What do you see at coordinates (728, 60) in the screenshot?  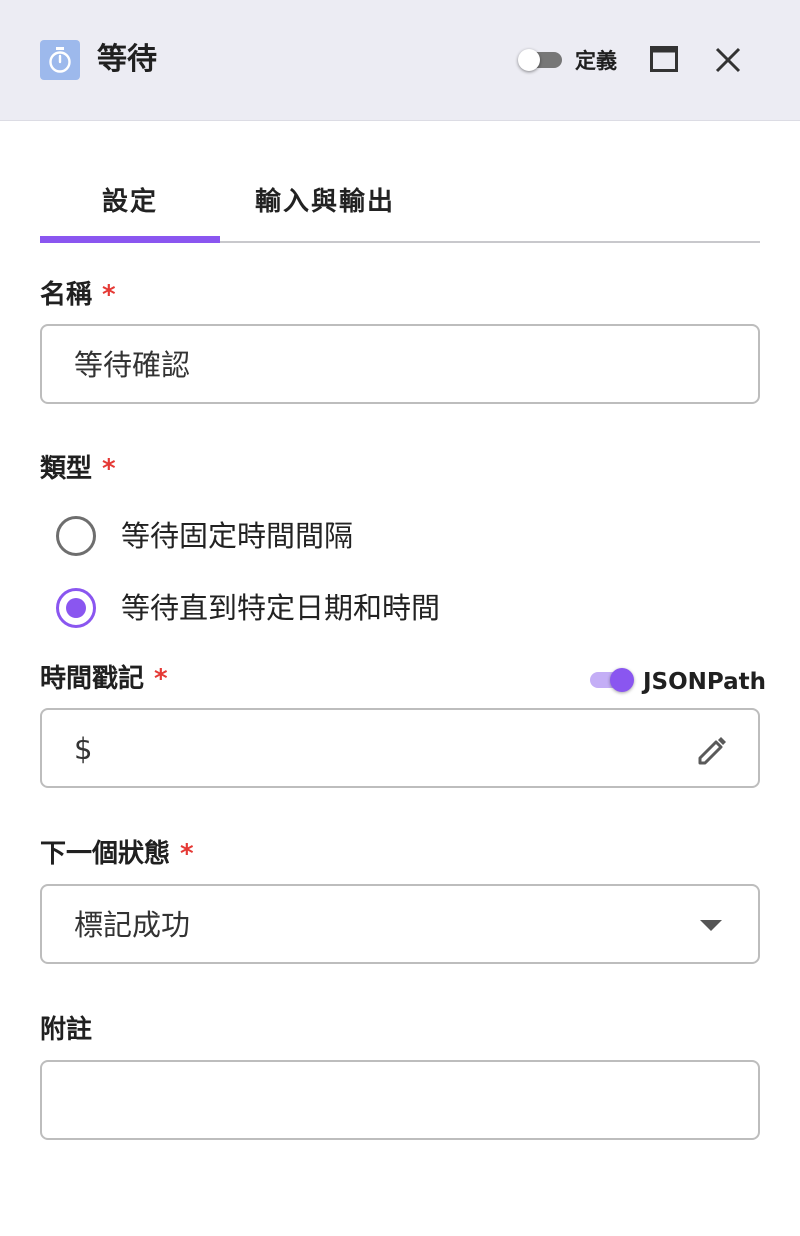 I see `close-icon` at bounding box center [728, 60].